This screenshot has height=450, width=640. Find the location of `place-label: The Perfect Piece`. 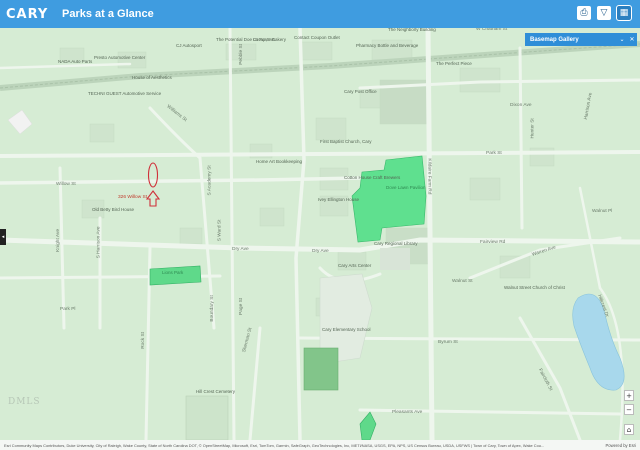

place-label: The Perfect Piece is located at coordinates (454, 63).